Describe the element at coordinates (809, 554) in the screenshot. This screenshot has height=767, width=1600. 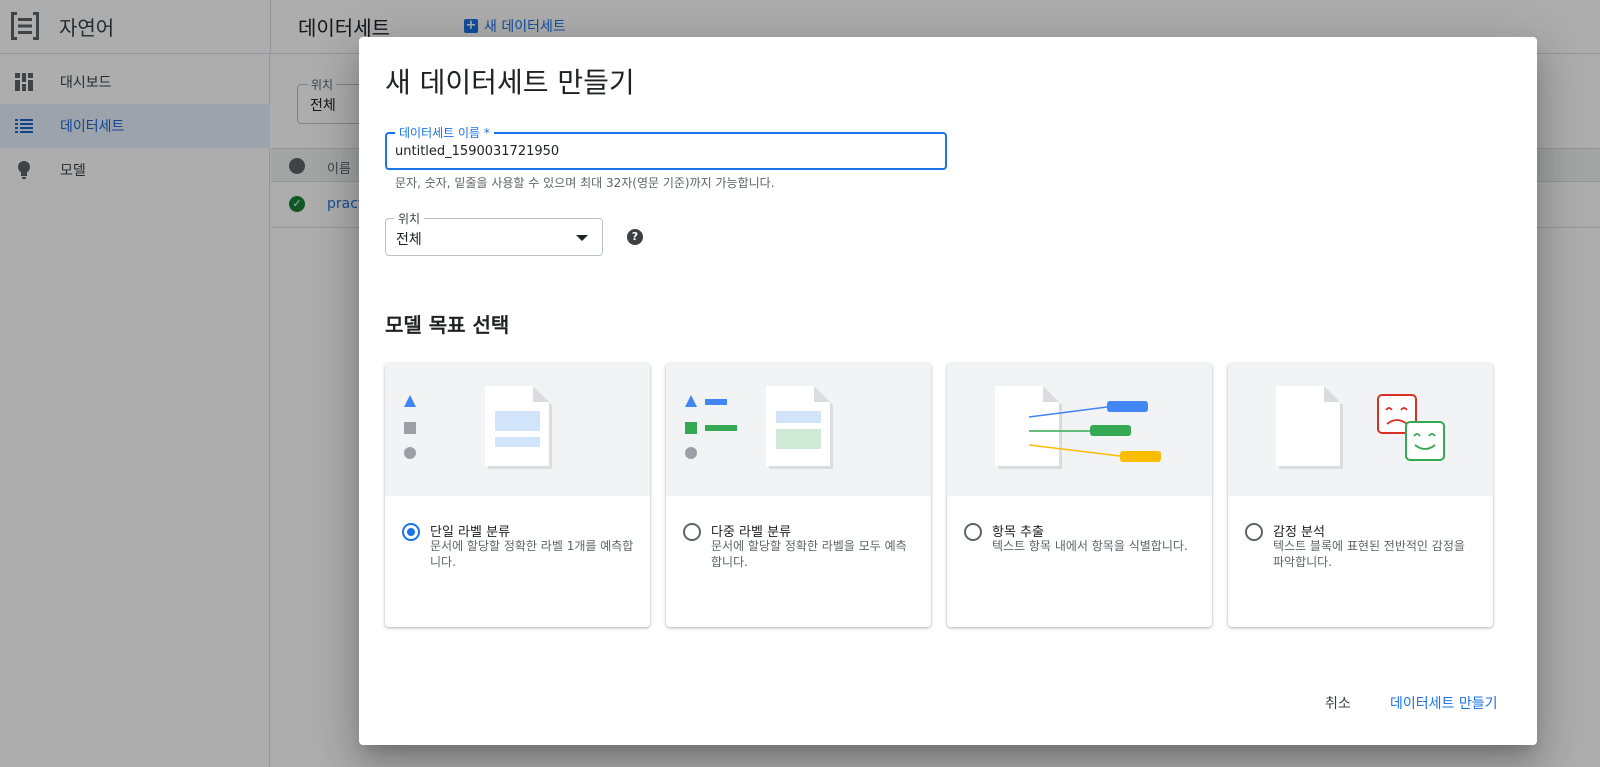
I see `objective-description: 문서에 할당할 정확한 라벨을 모두 예측합니다.` at that location.